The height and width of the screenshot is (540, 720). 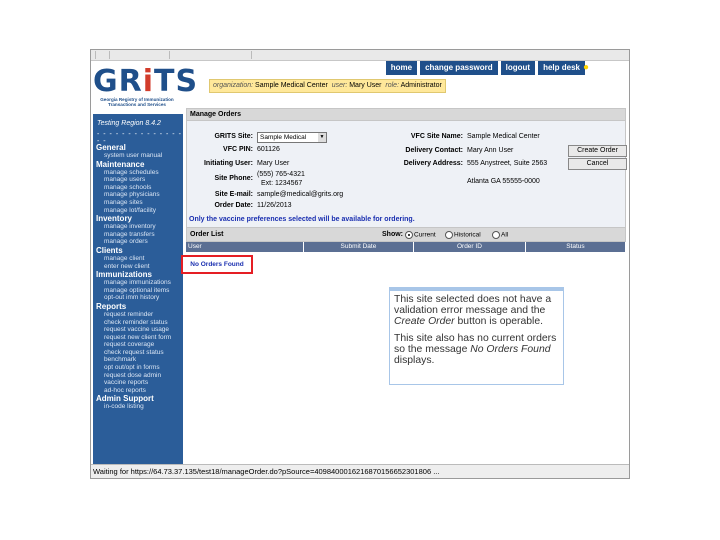 What do you see at coordinates (139, 211) in the screenshot?
I see `sidebar-item: manage lot/facility` at bounding box center [139, 211].